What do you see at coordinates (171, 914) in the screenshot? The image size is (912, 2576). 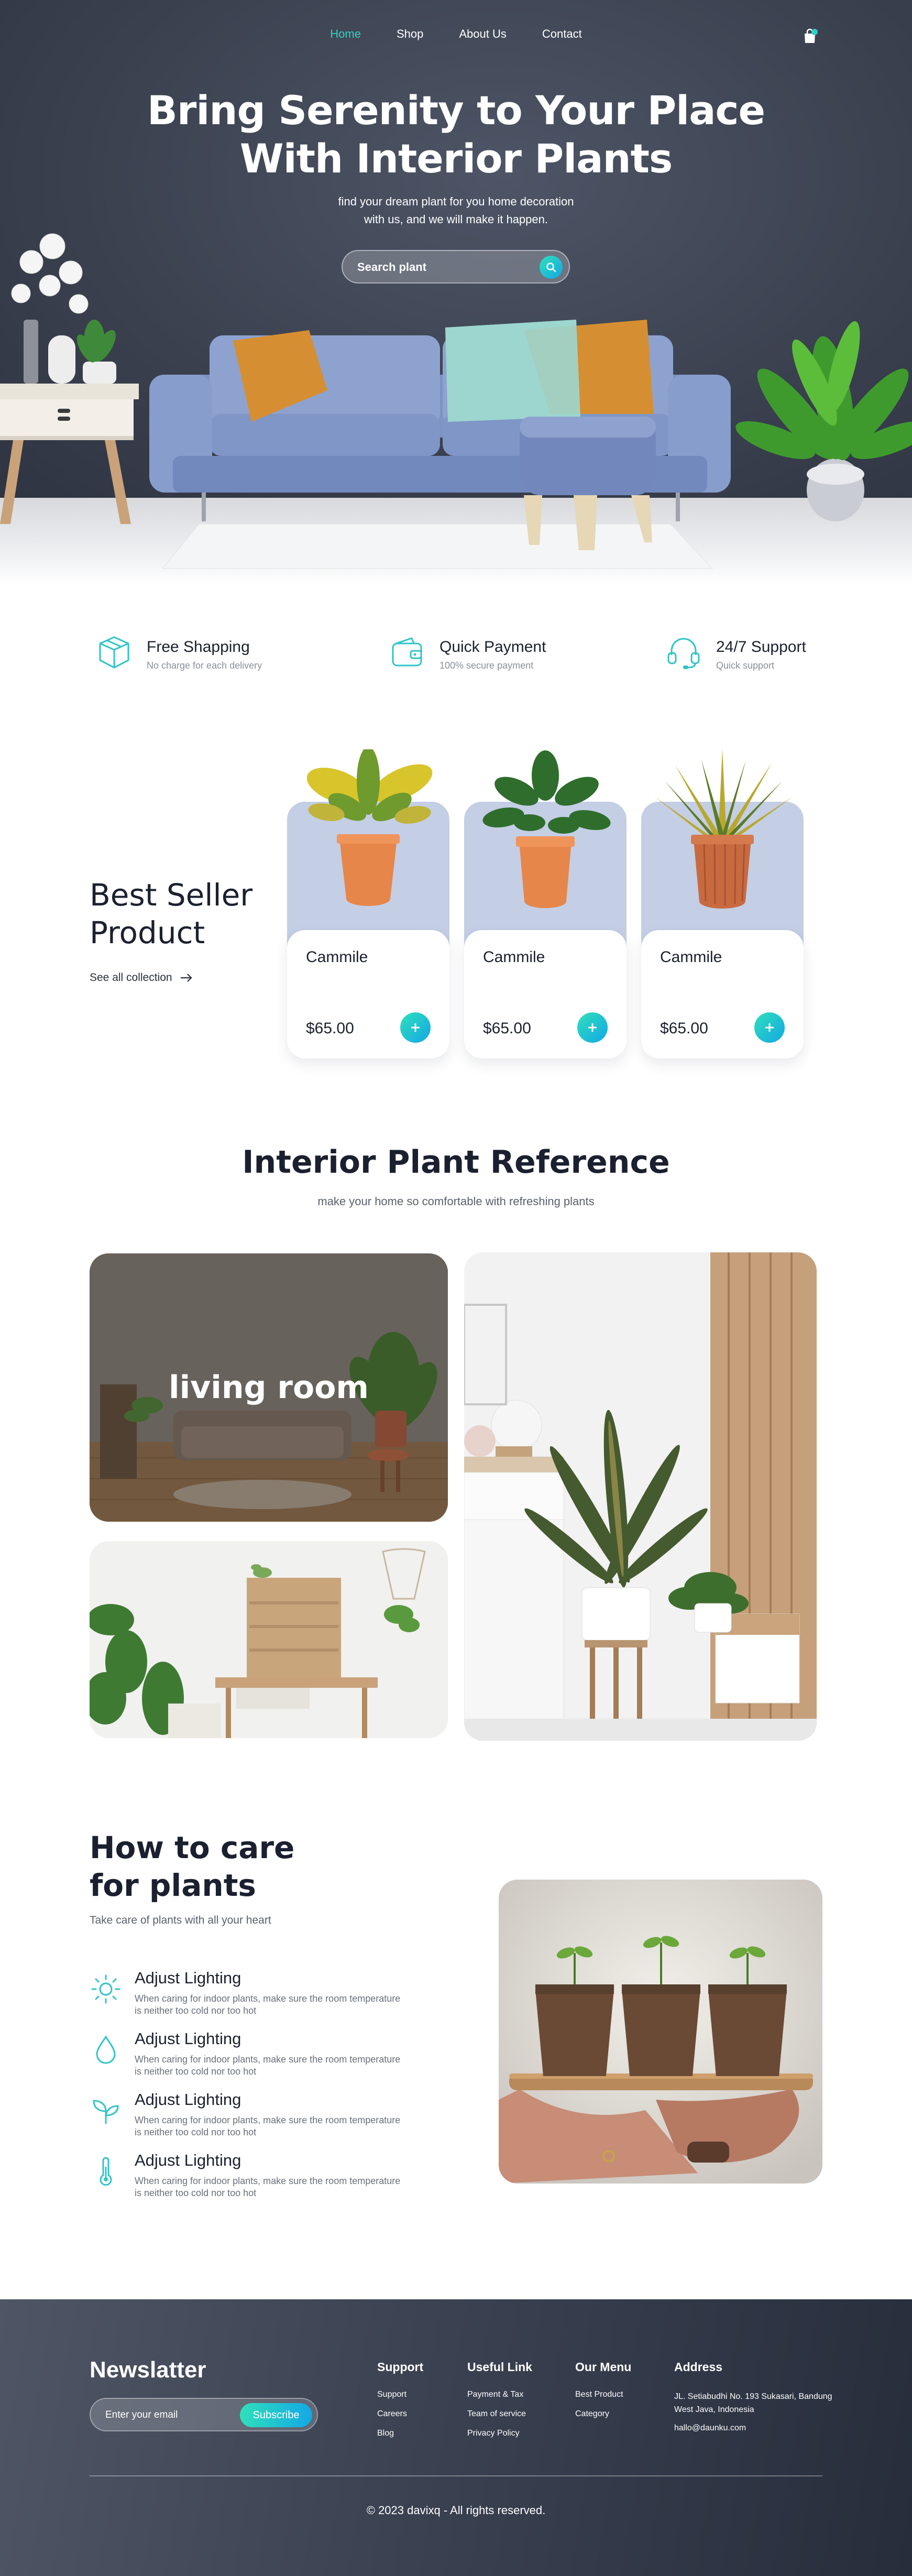 I see `best-seller-title: Best Seller Product` at bounding box center [171, 914].